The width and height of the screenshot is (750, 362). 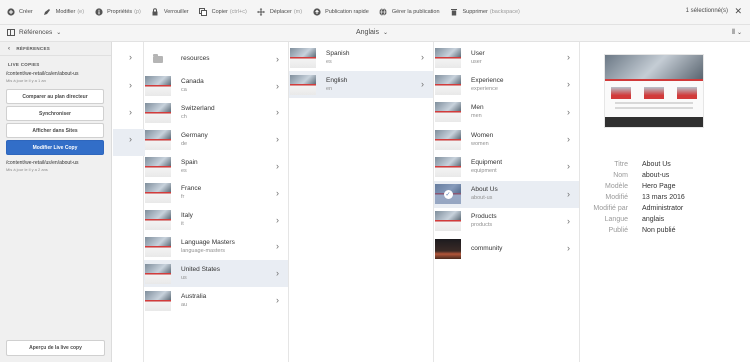 What do you see at coordinates (506, 194) in the screenshot?
I see `list-item: ✓ About Us about-us ›` at bounding box center [506, 194].